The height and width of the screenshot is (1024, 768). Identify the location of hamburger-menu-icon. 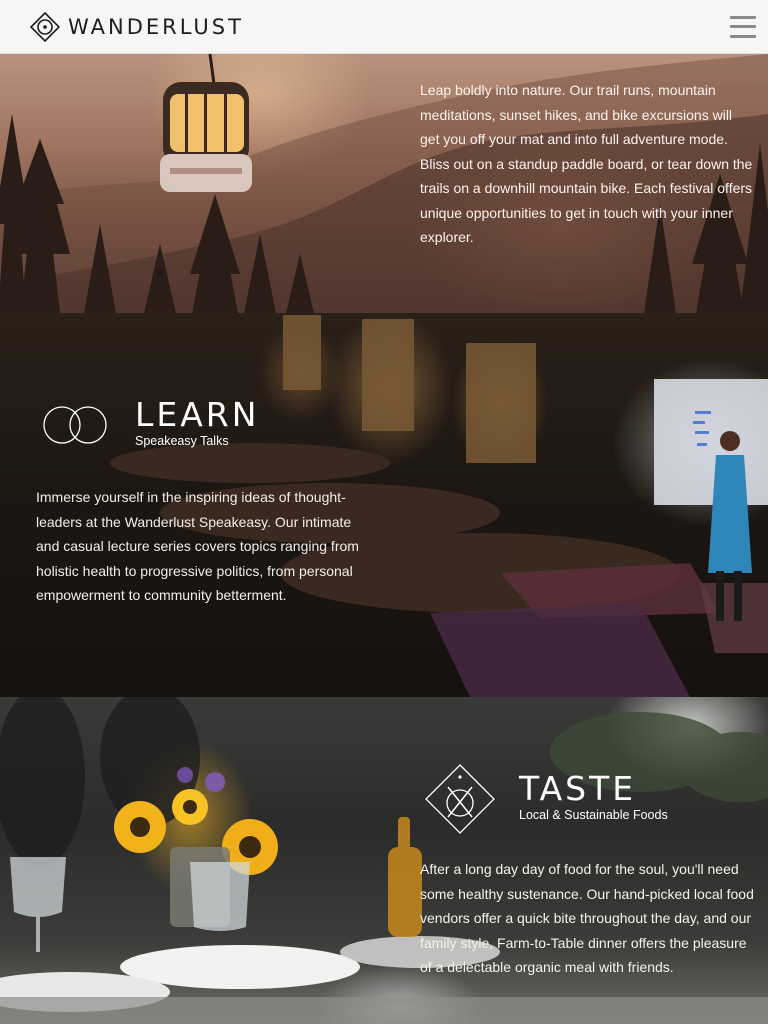
(743, 26).